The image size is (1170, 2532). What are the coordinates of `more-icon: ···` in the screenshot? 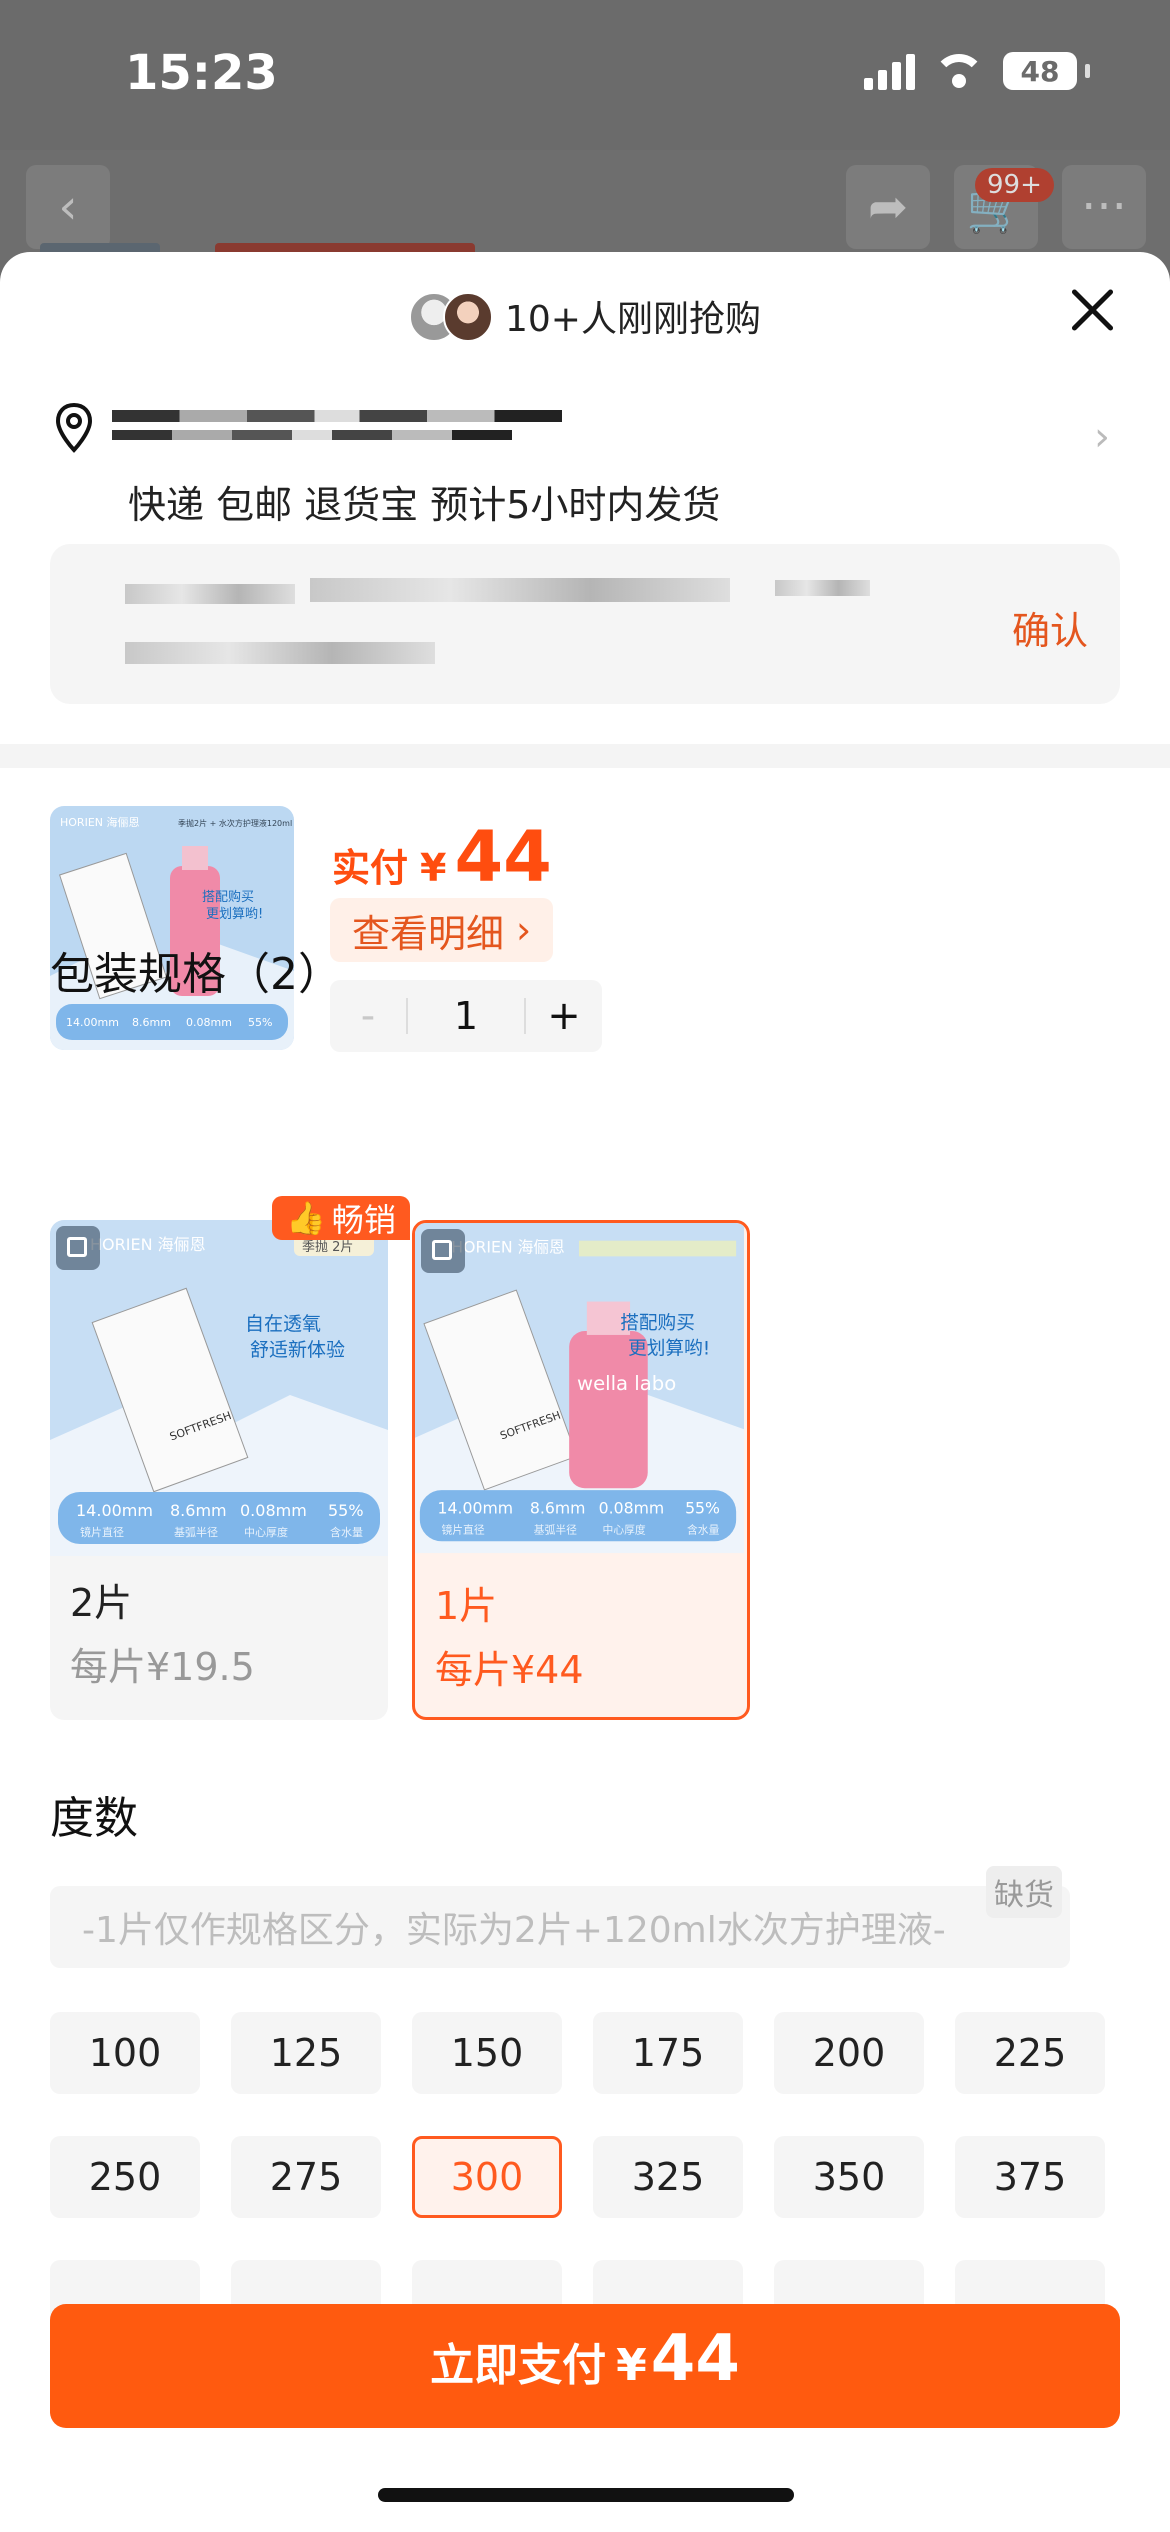 It's located at (1104, 207).